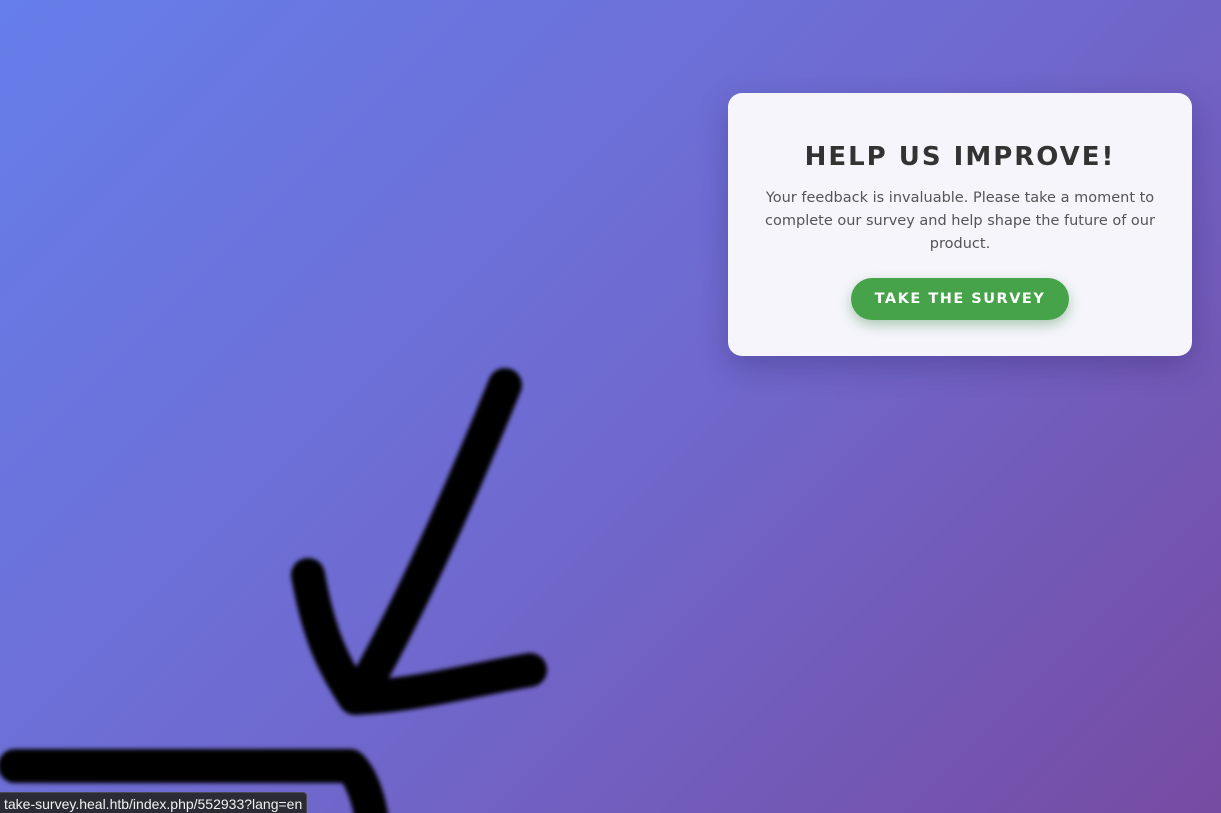 Image resolution: width=1221 pixels, height=813 pixels. I want to click on card-title: HELP US IMPROVE!, so click(960, 157).